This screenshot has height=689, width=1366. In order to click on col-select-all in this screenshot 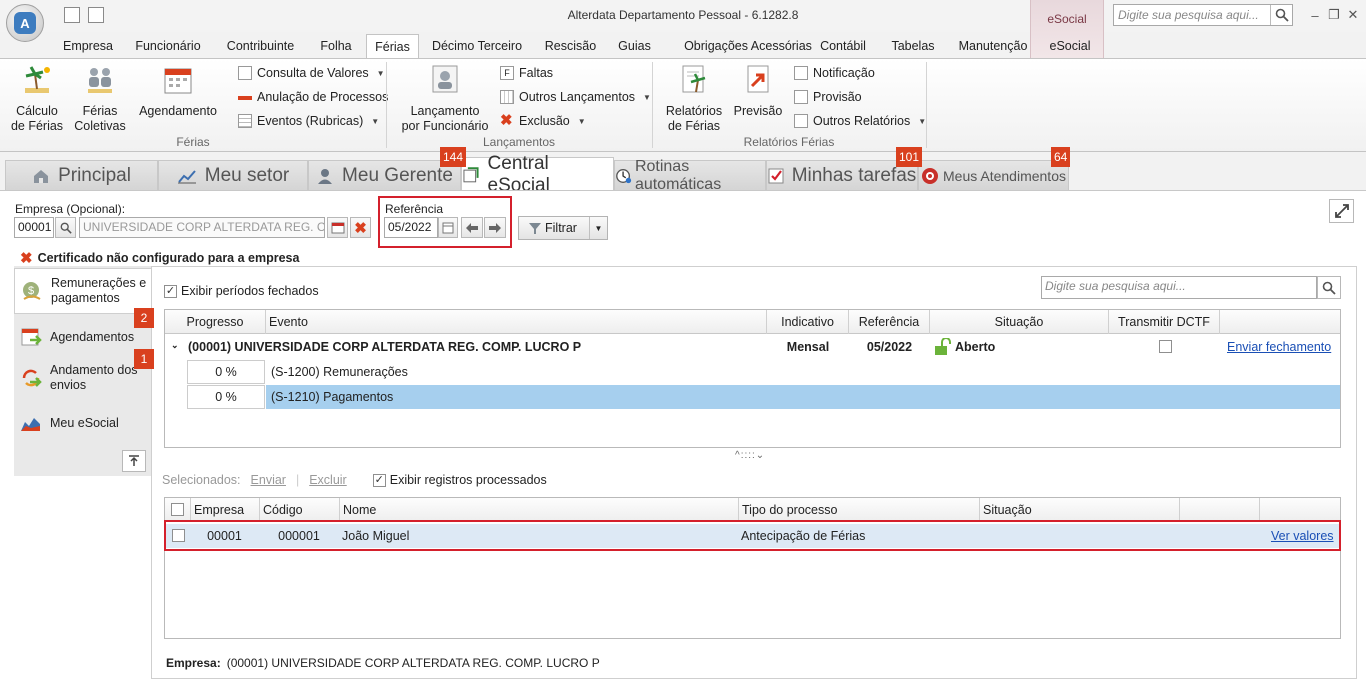, I will do `click(178, 510)`.